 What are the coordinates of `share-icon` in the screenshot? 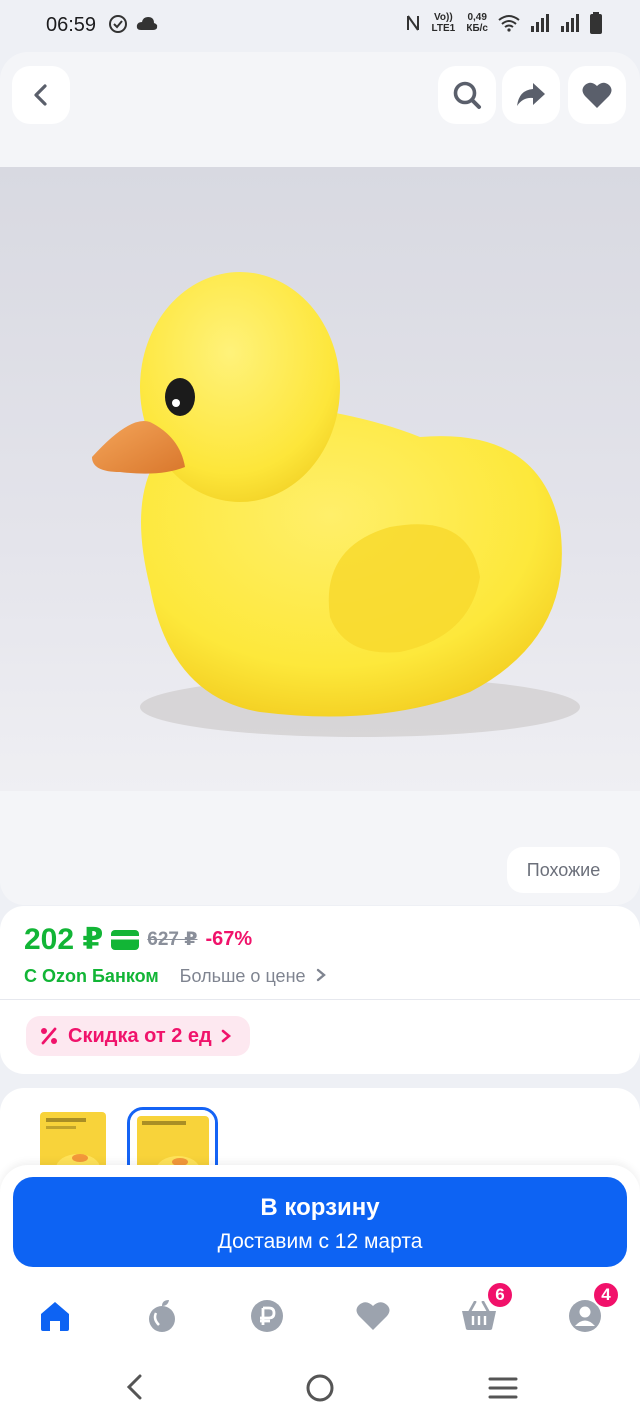 It's located at (531, 94).